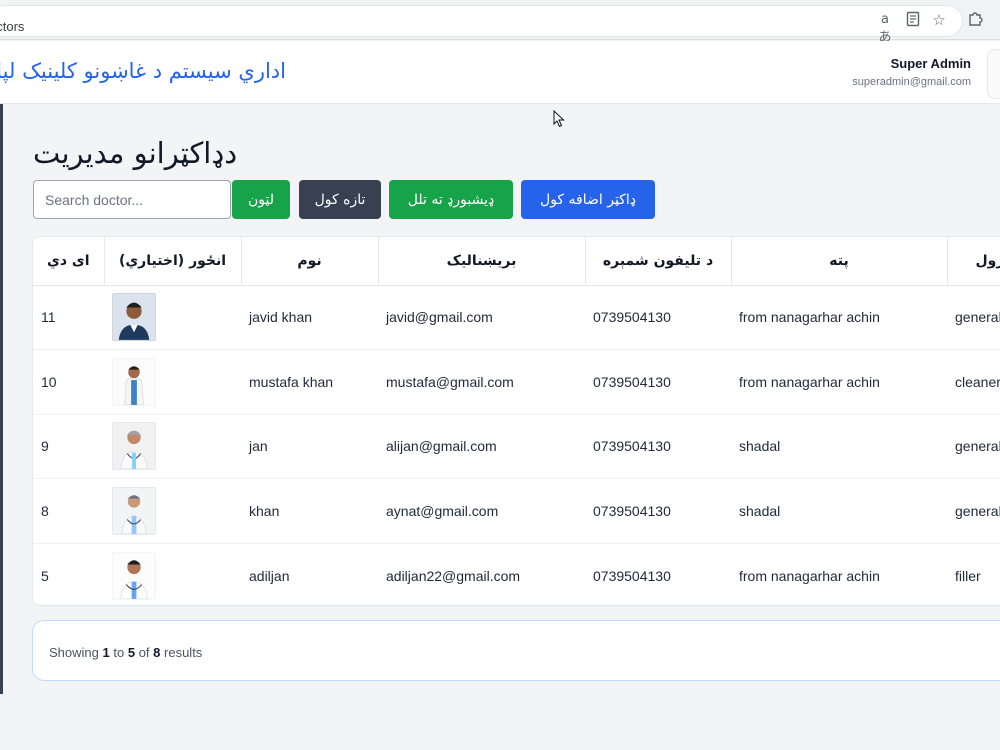 The width and height of the screenshot is (1000, 750). Describe the element at coordinates (131, 652) in the screenshot. I see `pagination-to: 5` at that location.